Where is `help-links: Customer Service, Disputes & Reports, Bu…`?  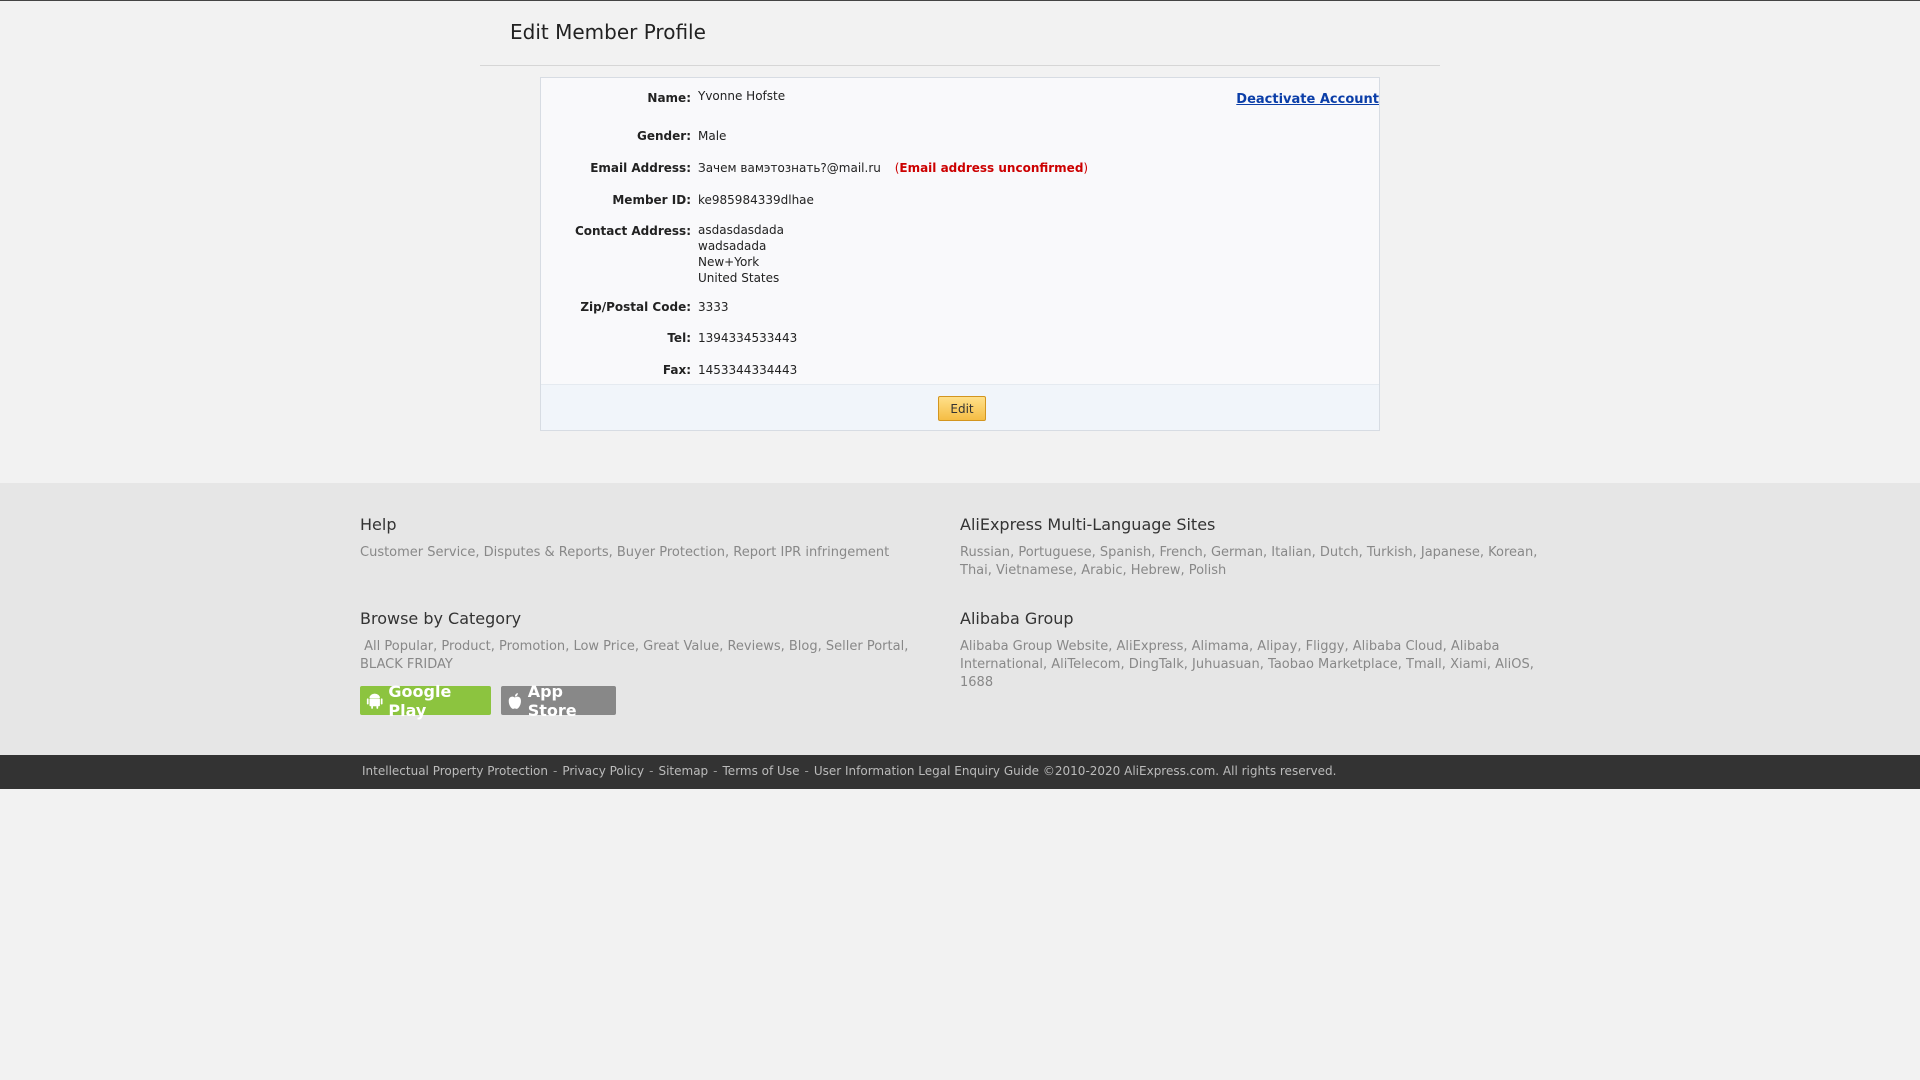 help-links: Customer Service, Disputes & Reports, Bu… is located at coordinates (625, 552).